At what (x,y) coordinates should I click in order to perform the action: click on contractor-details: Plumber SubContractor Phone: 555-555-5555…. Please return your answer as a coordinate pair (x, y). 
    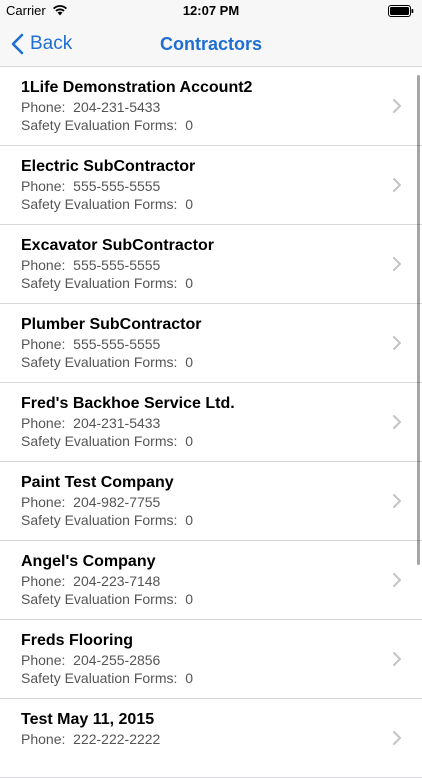
    Looking at the image, I should click on (196, 343).